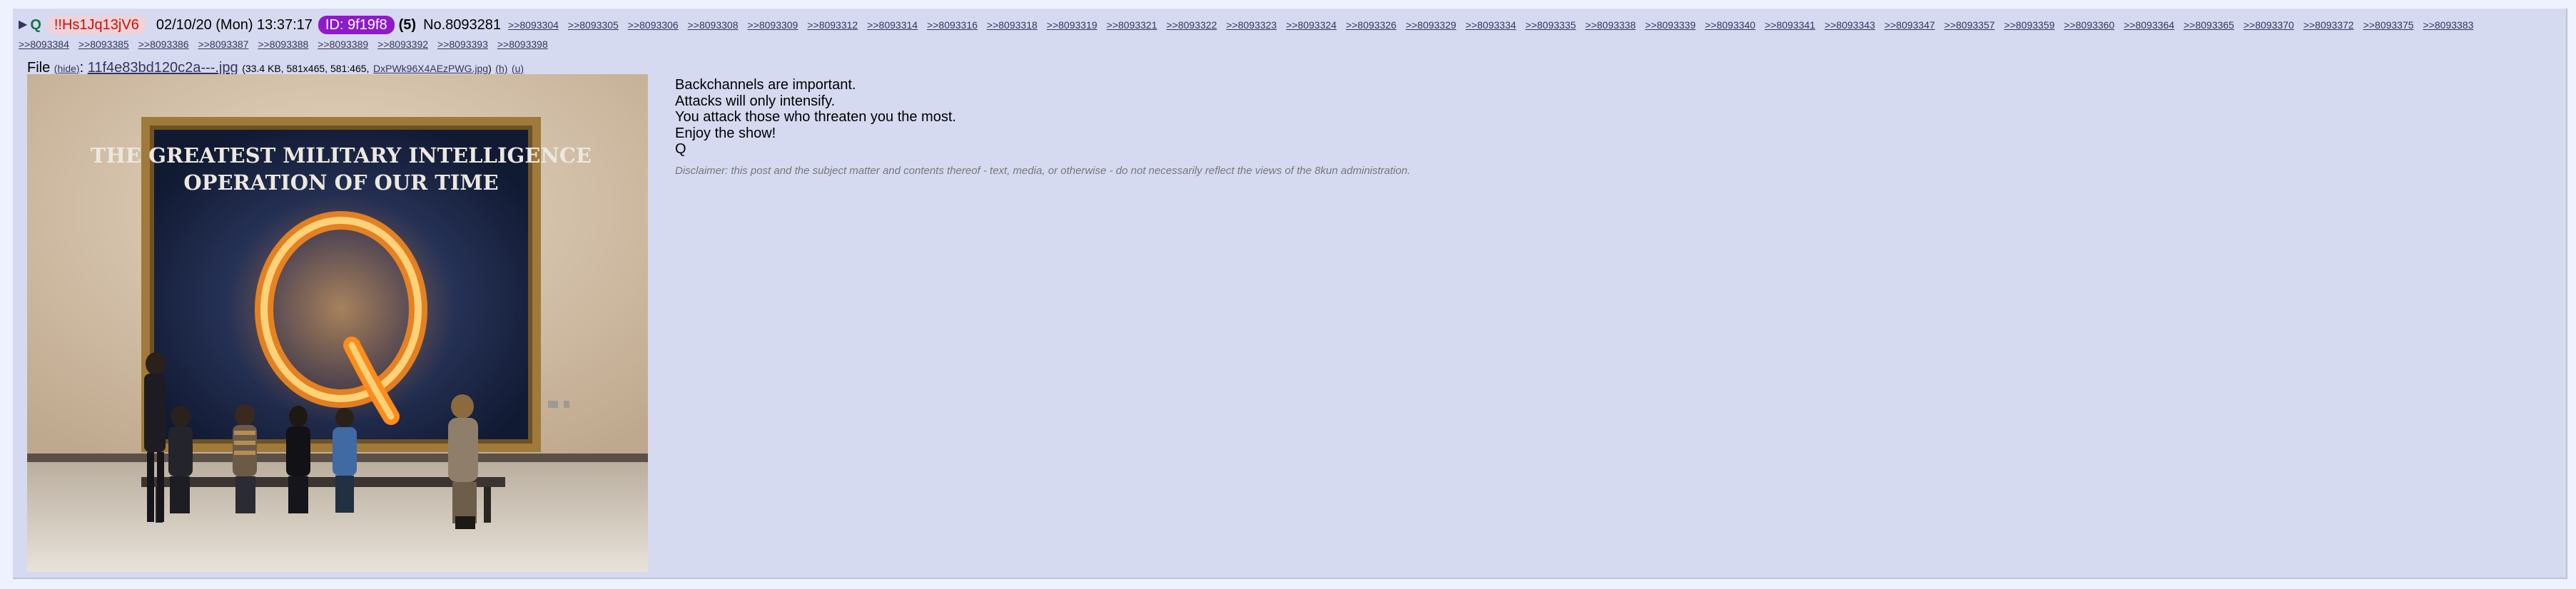 This screenshot has width=2576, height=589. I want to click on backlink: >>8093324, so click(1311, 25).